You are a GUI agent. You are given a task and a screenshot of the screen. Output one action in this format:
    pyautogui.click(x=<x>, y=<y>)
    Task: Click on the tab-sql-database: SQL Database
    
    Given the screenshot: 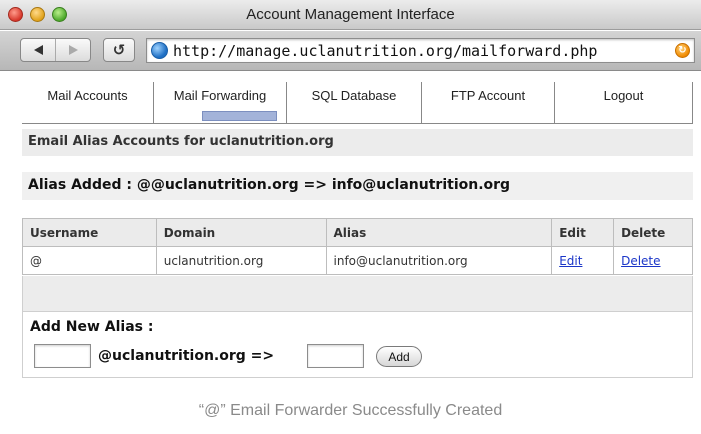 What is the action you would take?
    pyautogui.click(x=354, y=103)
    